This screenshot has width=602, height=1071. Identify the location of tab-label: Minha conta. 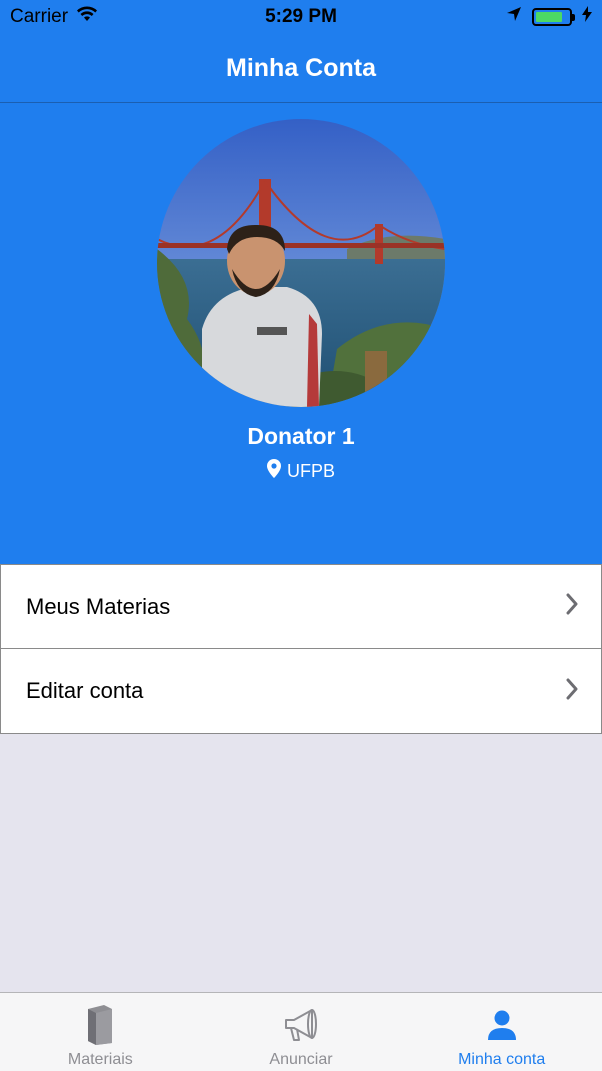
(502, 1059).